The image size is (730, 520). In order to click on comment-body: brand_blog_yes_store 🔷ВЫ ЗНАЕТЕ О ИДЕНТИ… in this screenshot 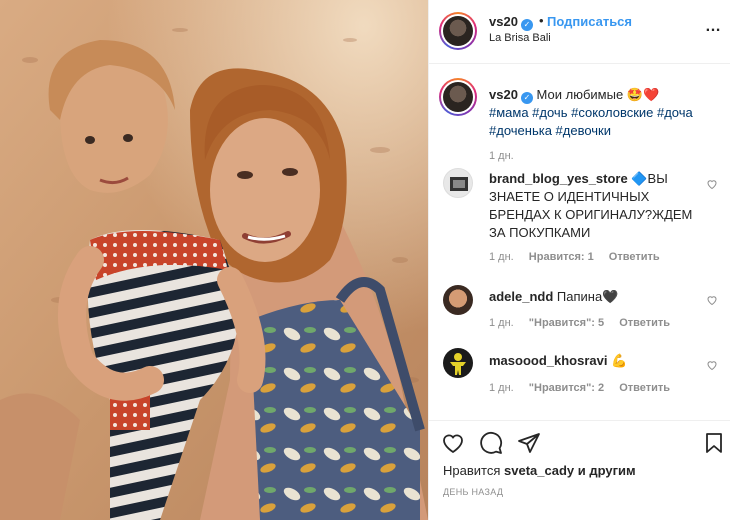, I will do `click(594, 206)`.